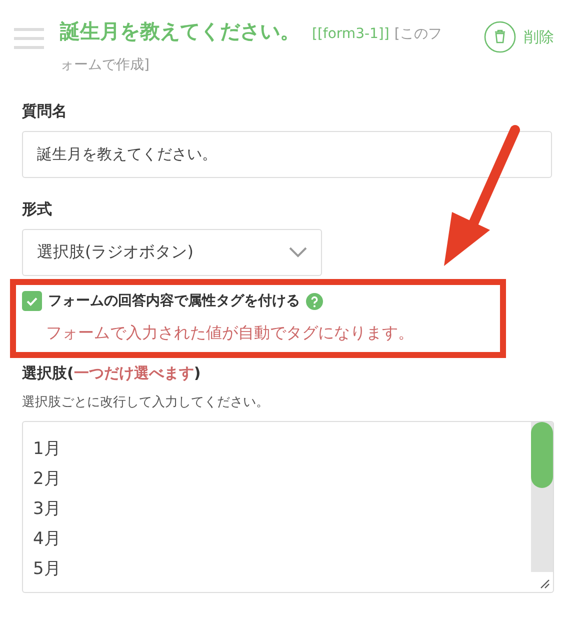 The image size is (572, 622). I want to click on format-dropdown: 選択肢(ラジオボタン), so click(172, 252).